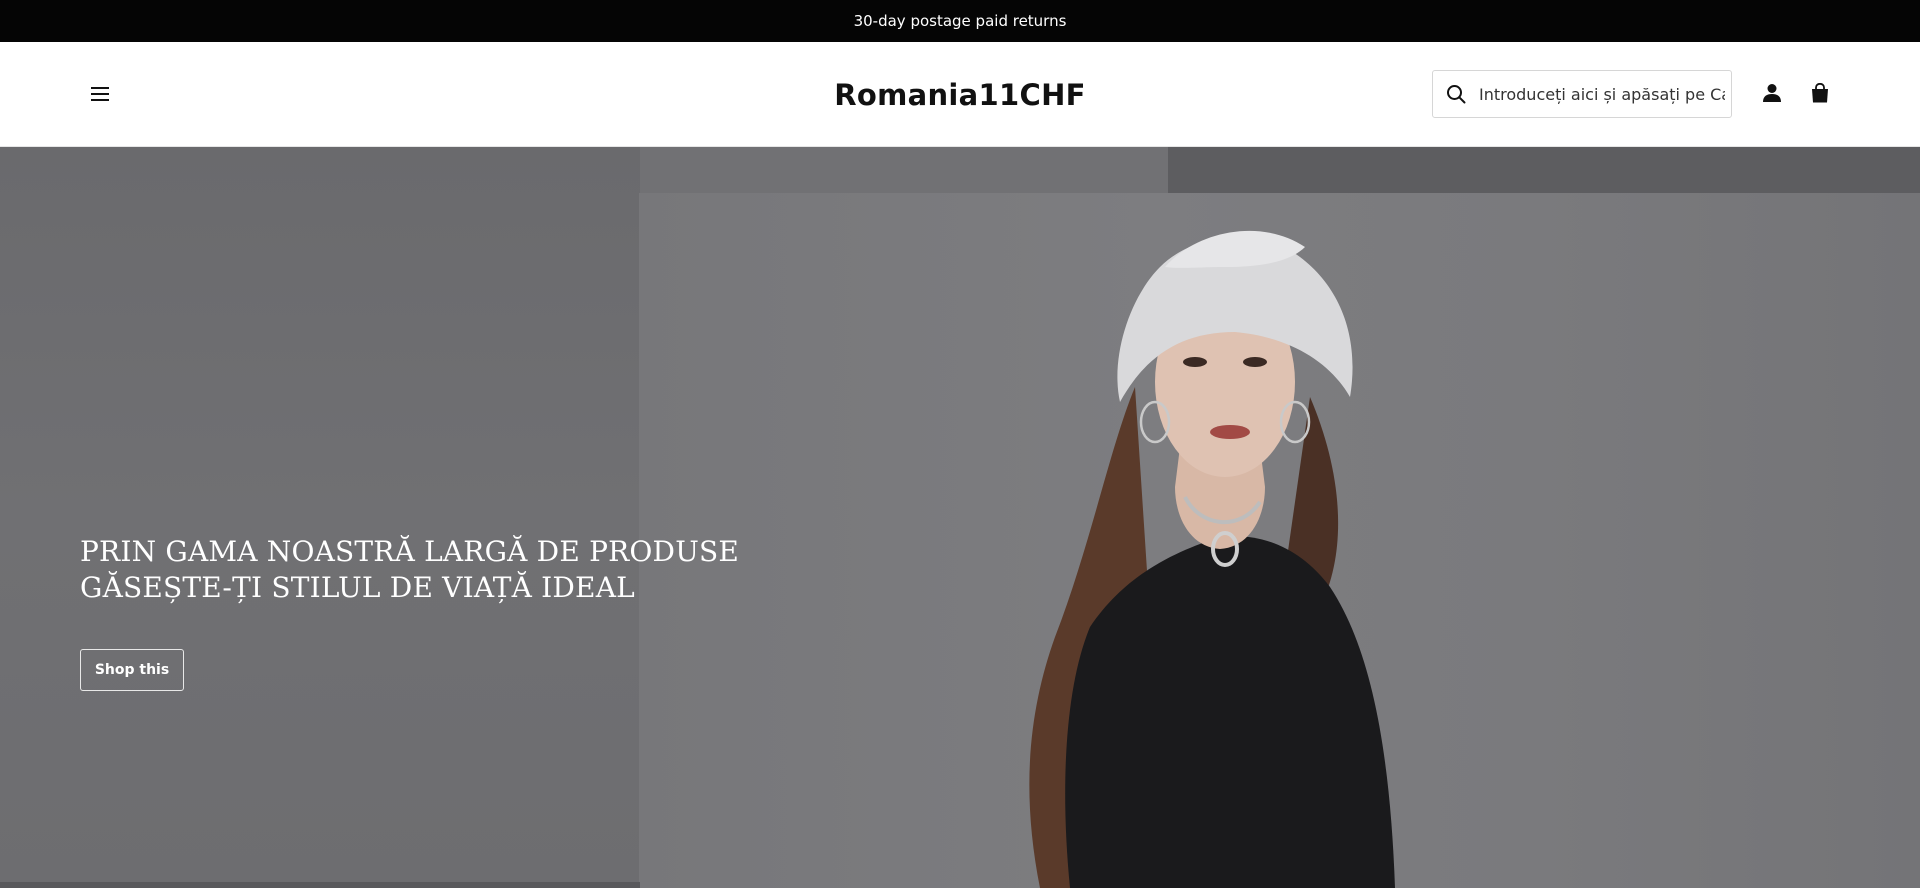  I want to click on hero-heading-line-1: PRIN GAMA NOASTRĂ LARGĂ DE PRODUSE, so click(410, 551).